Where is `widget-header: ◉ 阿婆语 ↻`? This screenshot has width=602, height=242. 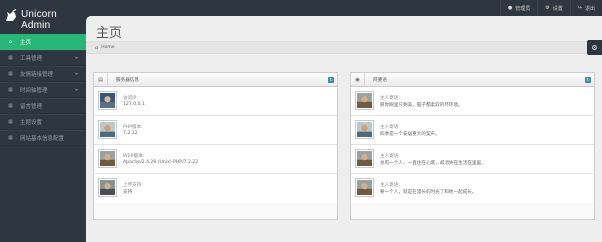 widget-header: ◉ 阿婆语 ↻ is located at coordinates (472, 80).